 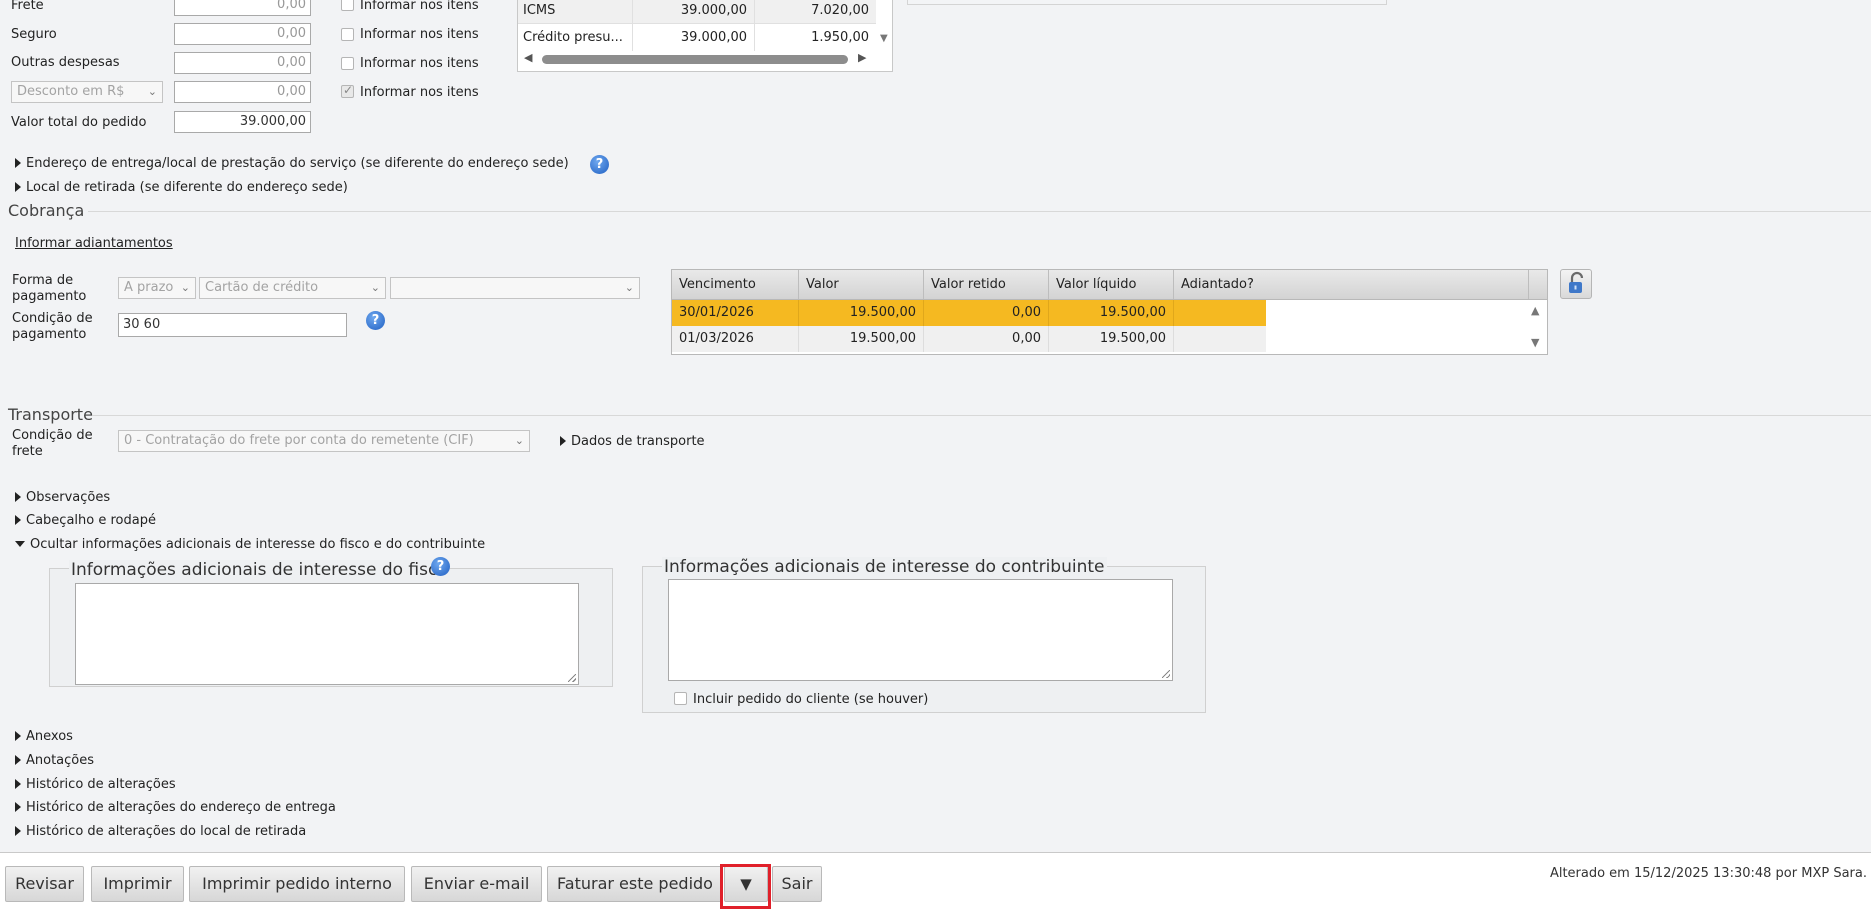 I want to click on cell-vencimento: 30/01/2026, so click(x=716, y=312).